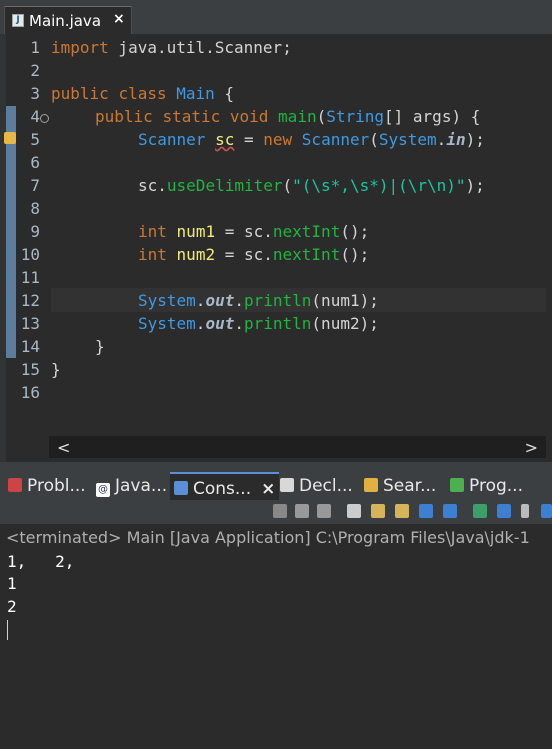 The width and height of the screenshot is (552, 749). Describe the element at coordinates (8, 248) in the screenshot. I see `overview-ruler` at that location.